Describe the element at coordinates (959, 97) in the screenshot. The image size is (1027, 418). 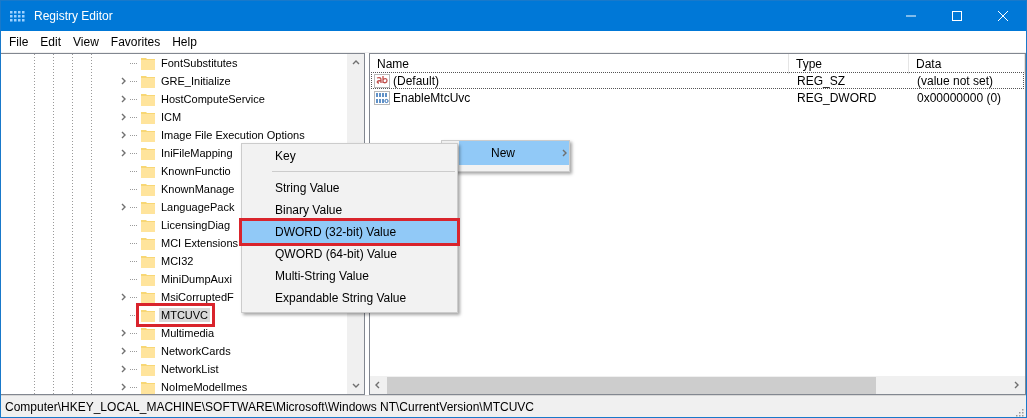
I see `value-data: 0x00000000 (0)` at that location.